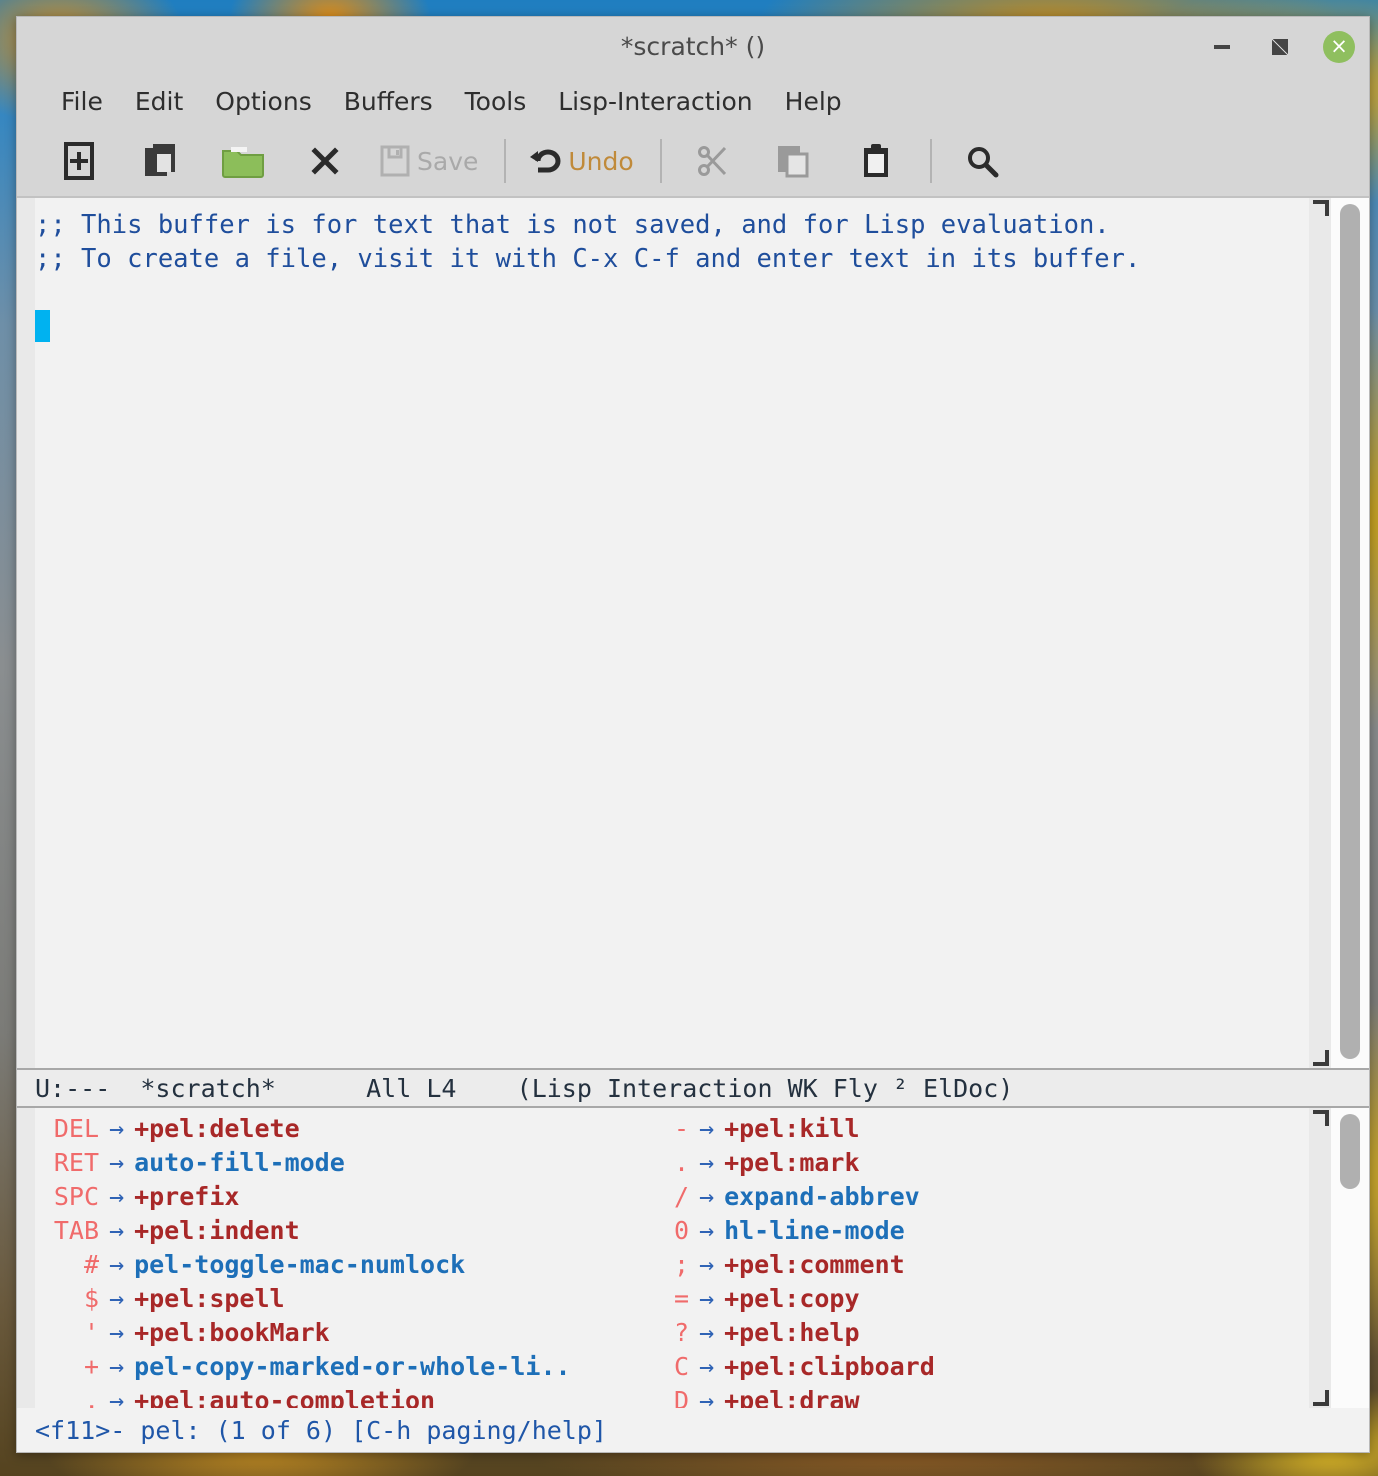  I want to click on which-key-key: $, so click(91, 1298).